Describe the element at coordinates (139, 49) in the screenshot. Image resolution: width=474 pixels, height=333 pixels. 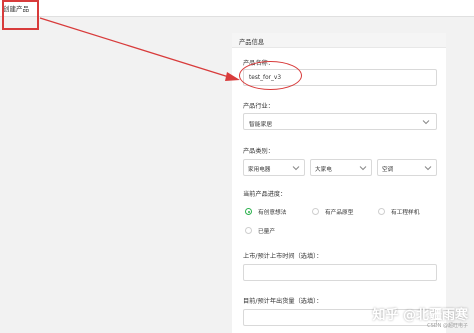
I see `annotation-arrow` at that location.